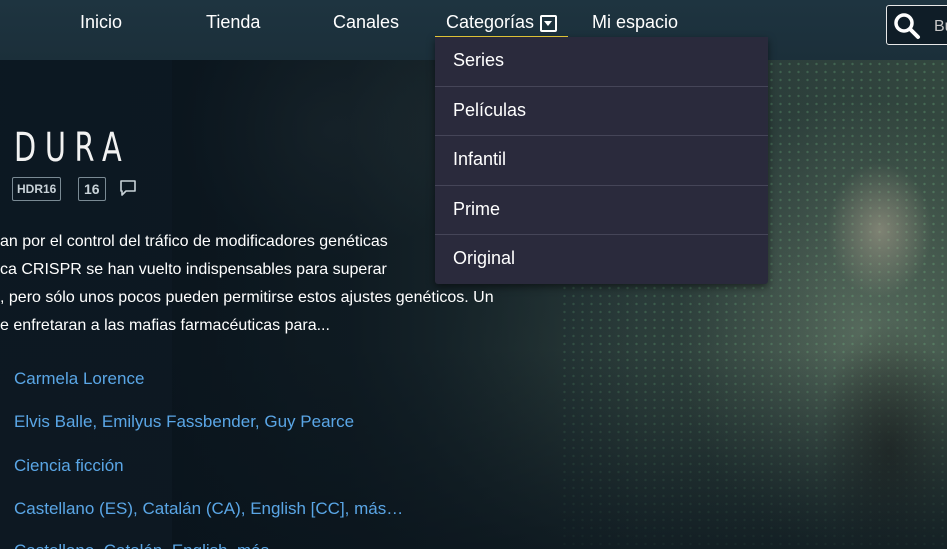 Image resolution: width=947 pixels, height=549 pixels. Describe the element at coordinates (940, 26) in the screenshot. I see `search-placeholder: Bu` at that location.